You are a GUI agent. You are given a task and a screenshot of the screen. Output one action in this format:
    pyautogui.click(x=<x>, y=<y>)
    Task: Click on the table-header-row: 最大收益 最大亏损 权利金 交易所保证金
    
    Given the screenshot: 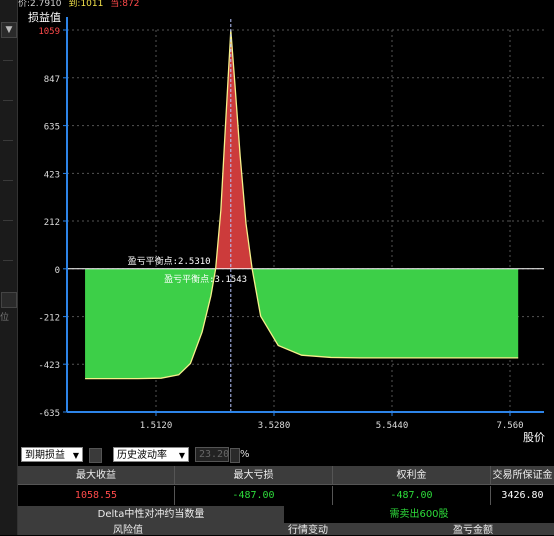 What is the action you would take?
    pyautogui.click(x=286, y=476)
    